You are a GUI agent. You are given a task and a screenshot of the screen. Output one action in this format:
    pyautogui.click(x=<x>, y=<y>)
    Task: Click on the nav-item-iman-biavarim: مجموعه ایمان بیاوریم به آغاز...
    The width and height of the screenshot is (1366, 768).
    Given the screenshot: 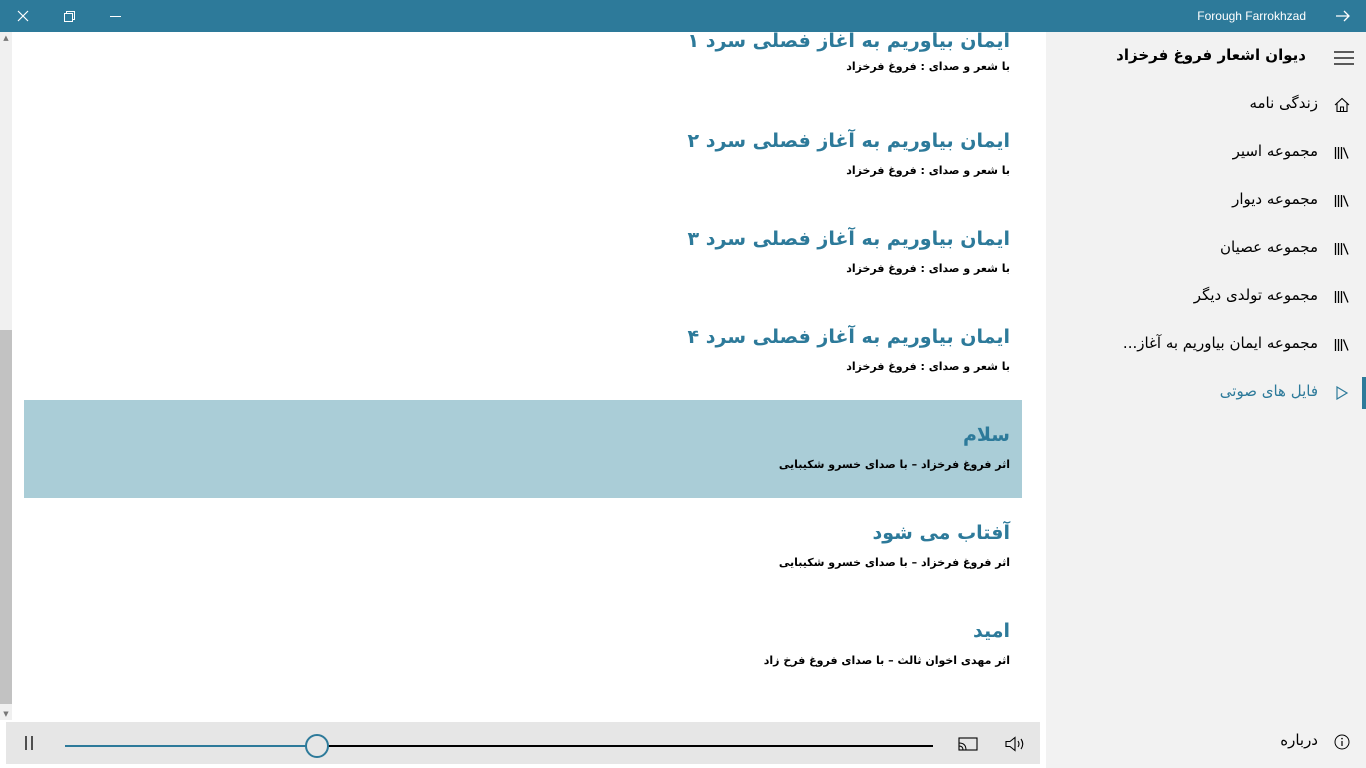 What is the action you would take?
    pyautogui.click(x=1206, y=345)
    